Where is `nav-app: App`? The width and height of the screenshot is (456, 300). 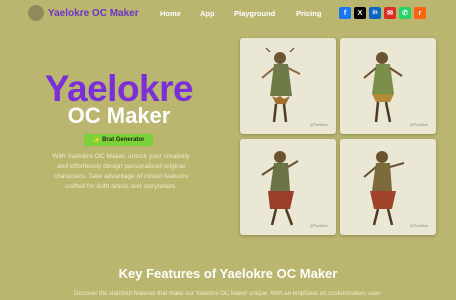
nav-app: App is located at coordinates (207, 13).